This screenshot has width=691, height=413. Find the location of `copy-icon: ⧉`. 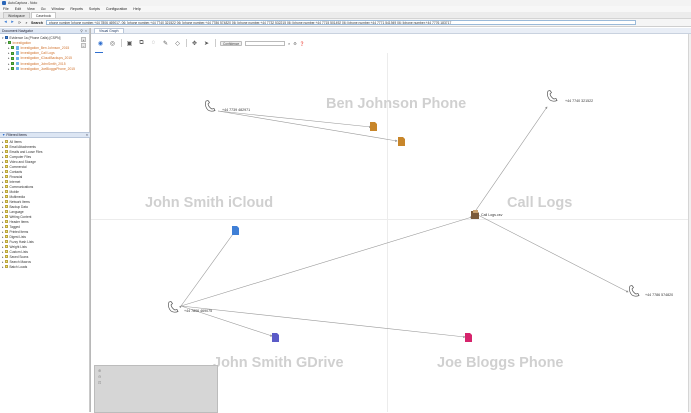

copy-icon: ⧉ is located at coordinates (141, 43).